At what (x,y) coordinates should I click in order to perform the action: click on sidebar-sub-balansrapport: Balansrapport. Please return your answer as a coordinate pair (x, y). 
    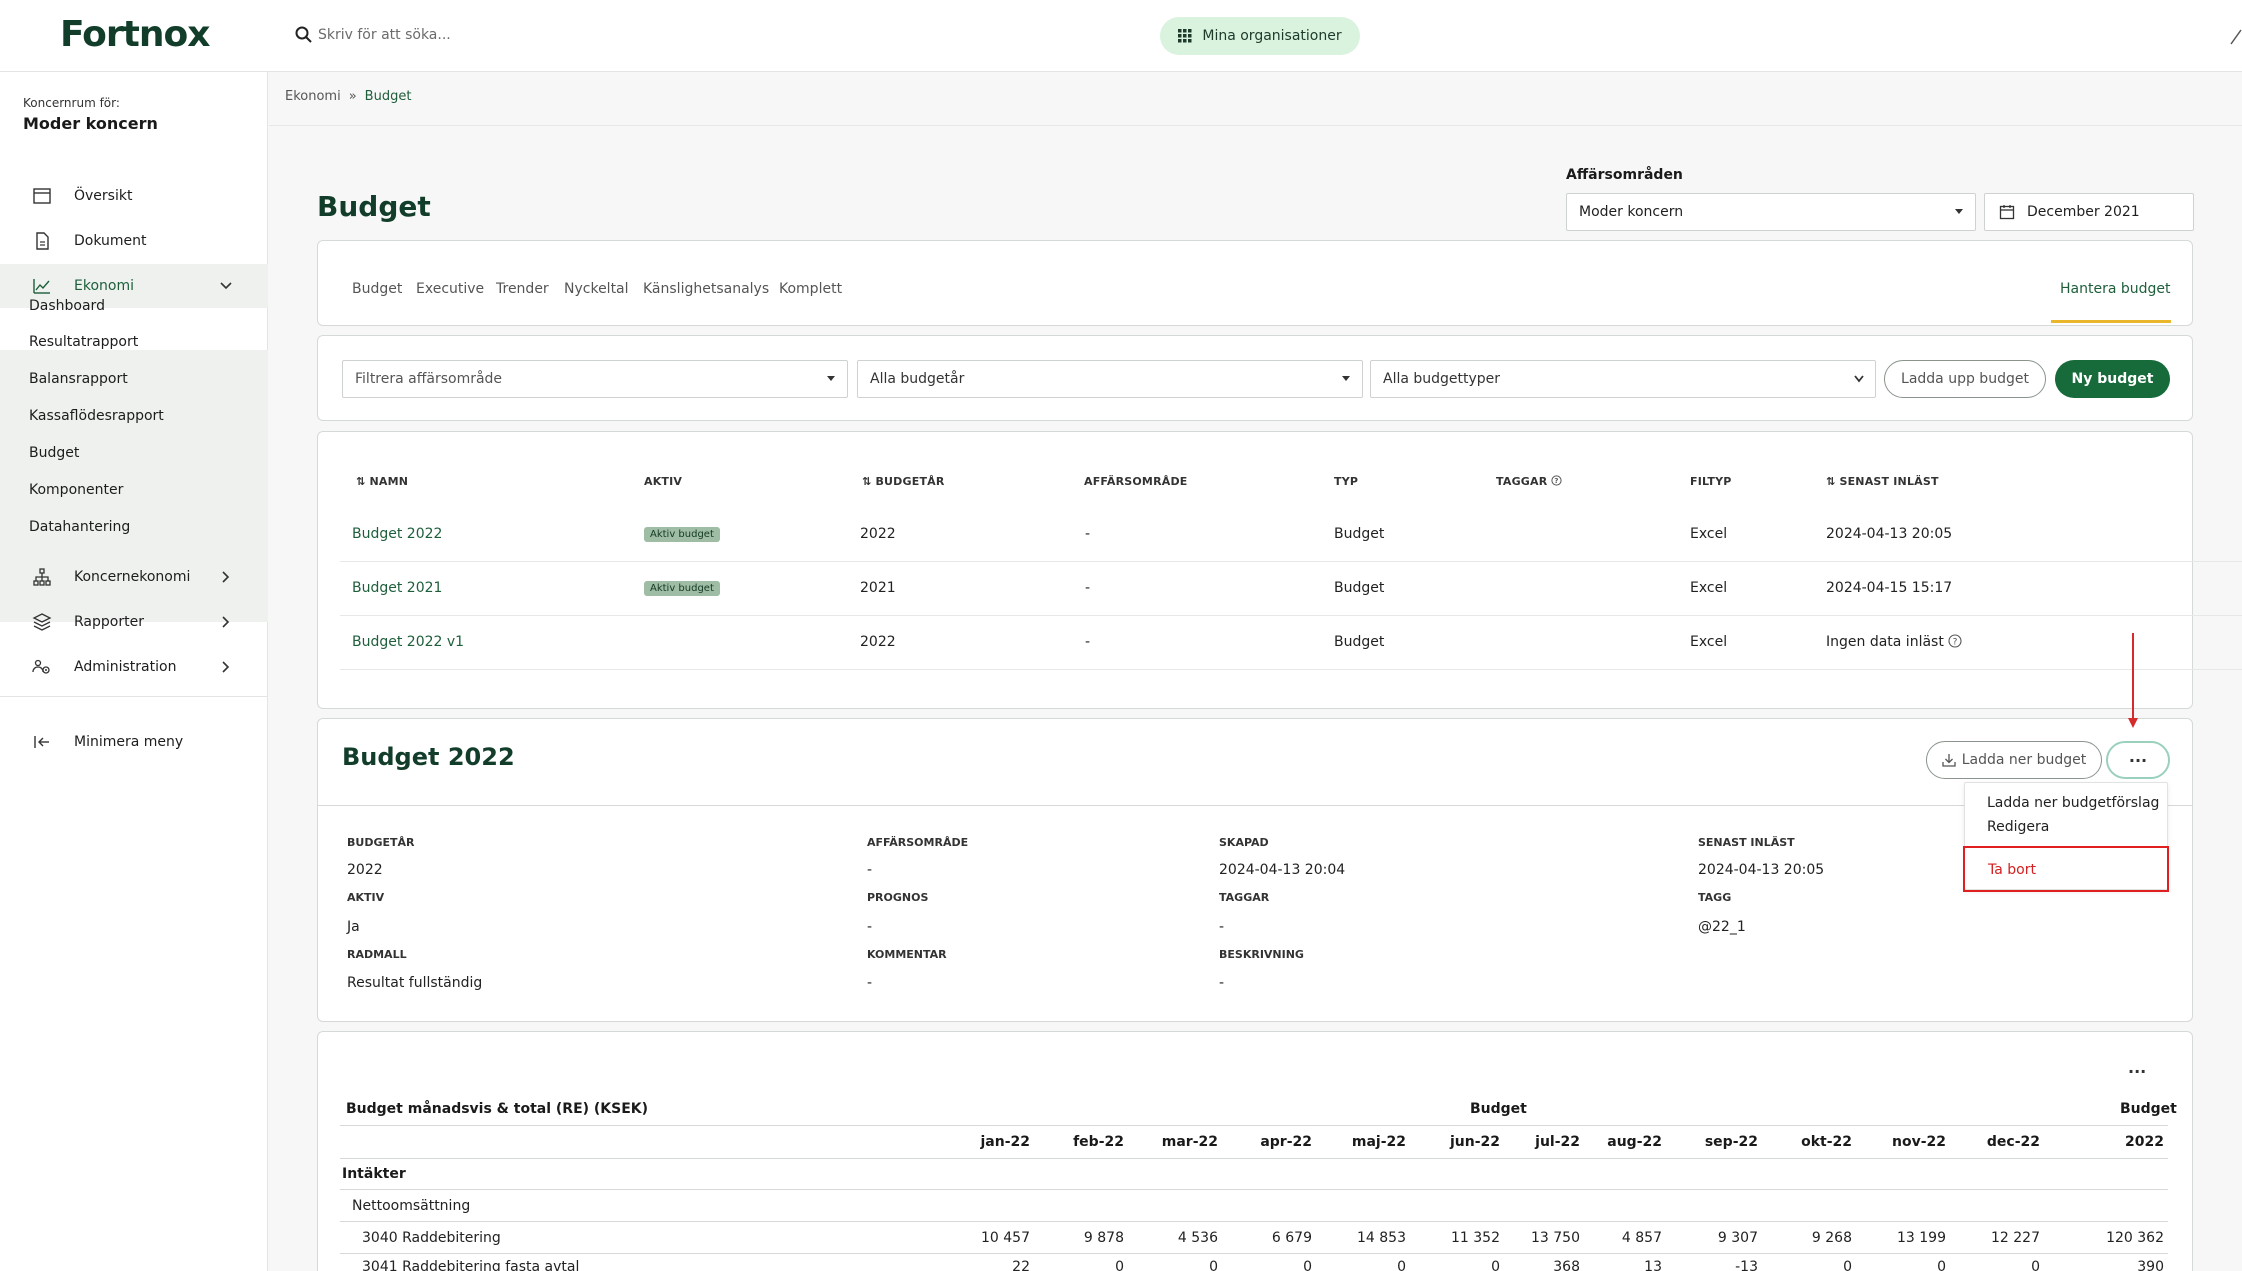
    Looking at the image, I should click on (78, 379).